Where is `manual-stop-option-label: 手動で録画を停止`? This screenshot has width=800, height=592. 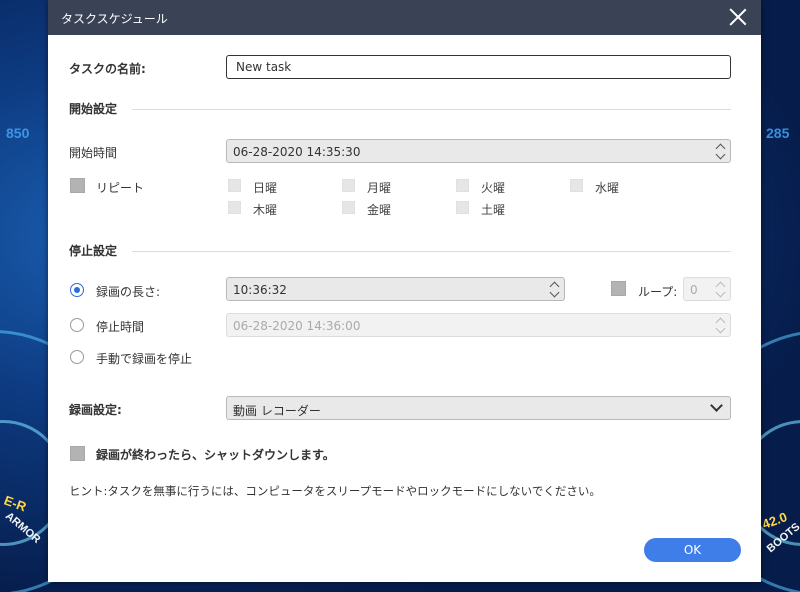 manual-stop-option-label: 手動で録画を停止 is located at coordinates (144, 359).